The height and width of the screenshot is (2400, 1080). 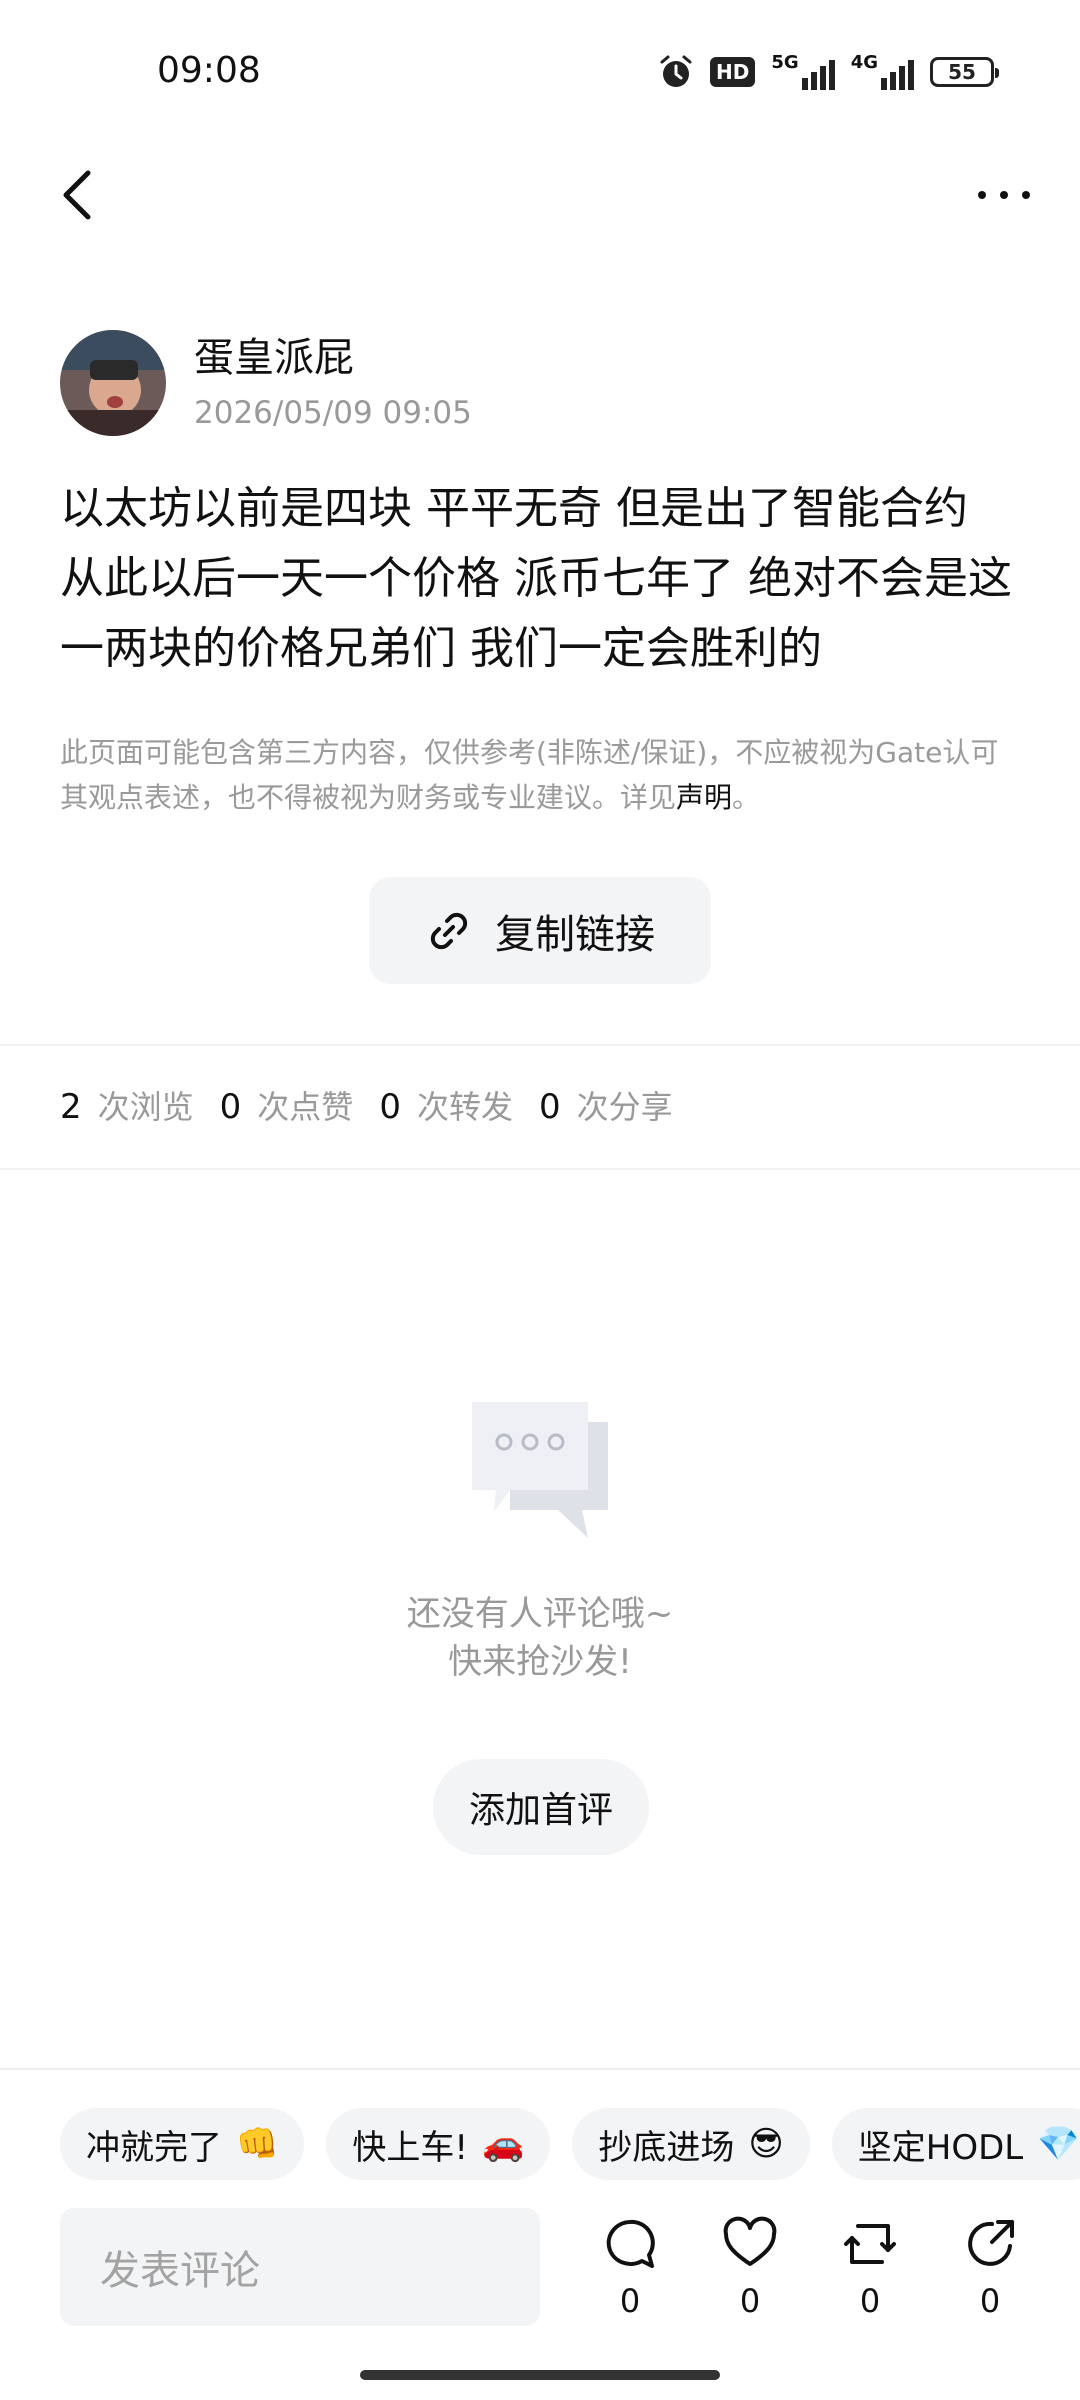 I want to click on stat-views: 2 次浏览, so click(x=127, y=1107).